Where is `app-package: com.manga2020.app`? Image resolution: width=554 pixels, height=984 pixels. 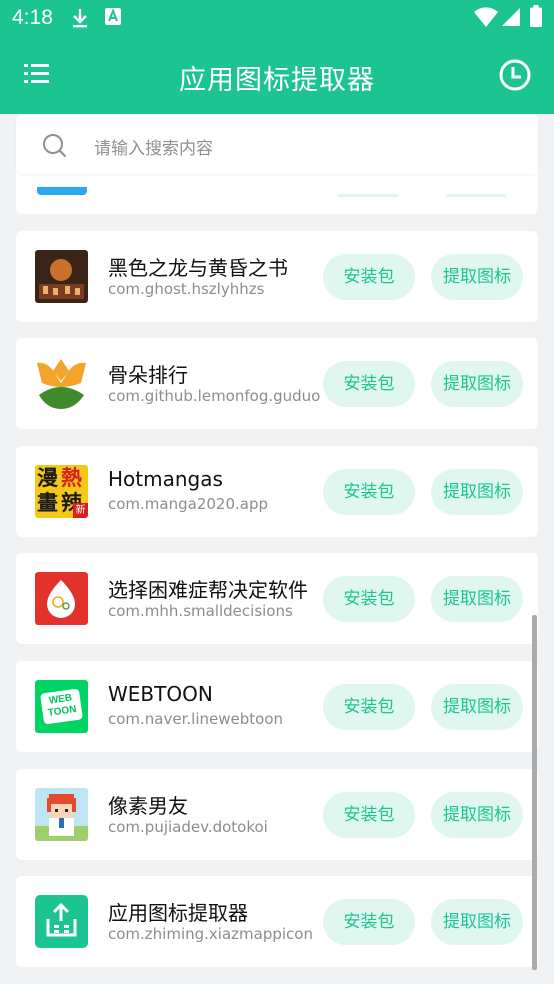 app-package: com.manga2020.app is located at coordinates (188, 504).